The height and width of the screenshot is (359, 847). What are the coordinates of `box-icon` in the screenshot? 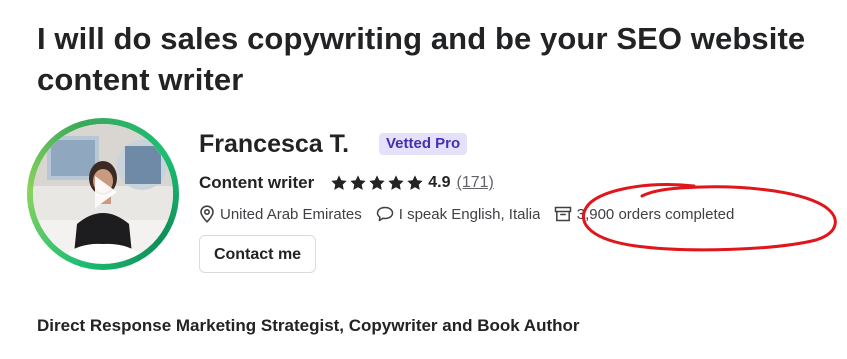 It's located at (563, 214).